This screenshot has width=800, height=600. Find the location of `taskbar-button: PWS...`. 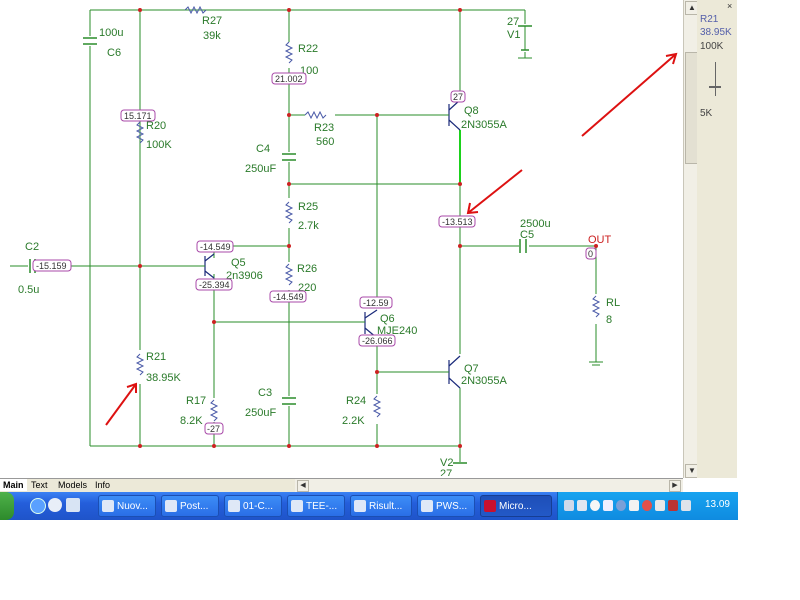

taskbar-button: PWS... is located at coordinates (446, 506).